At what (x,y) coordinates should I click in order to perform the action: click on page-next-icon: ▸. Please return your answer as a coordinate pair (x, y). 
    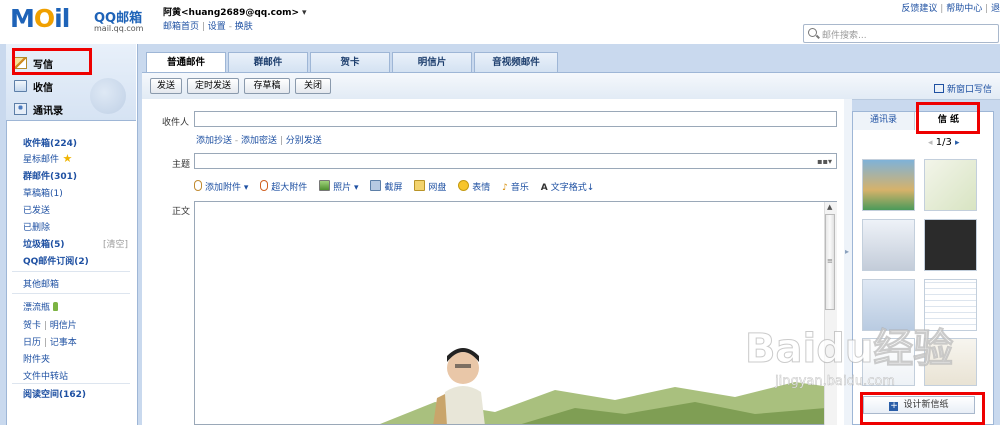
    Looking at the image, I should click on (957, 143).